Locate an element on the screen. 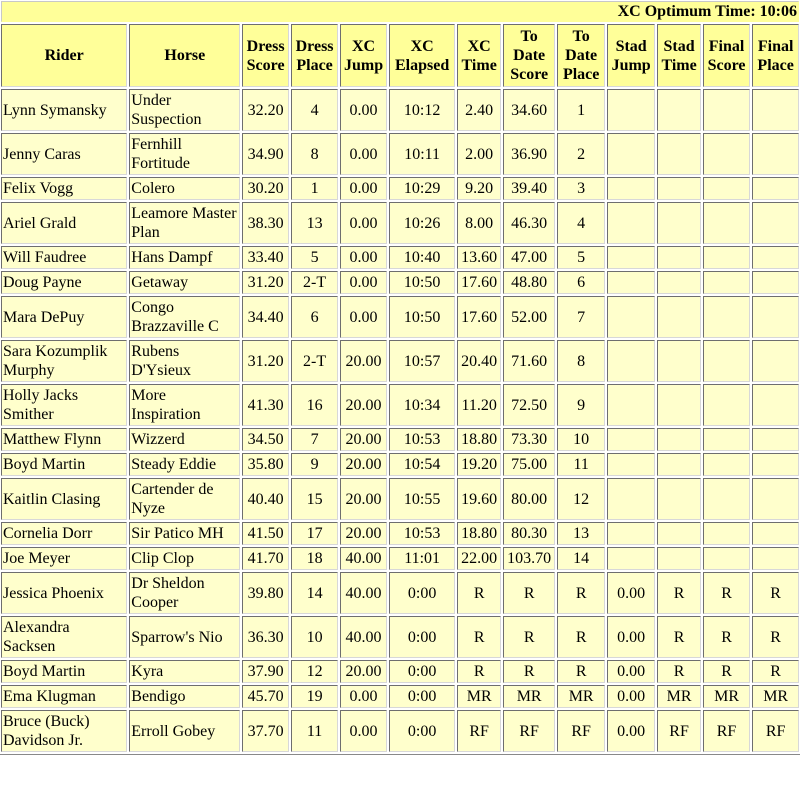 The image size is (800, 790). header-line: Elapsed is located at coordinates (422, 65).